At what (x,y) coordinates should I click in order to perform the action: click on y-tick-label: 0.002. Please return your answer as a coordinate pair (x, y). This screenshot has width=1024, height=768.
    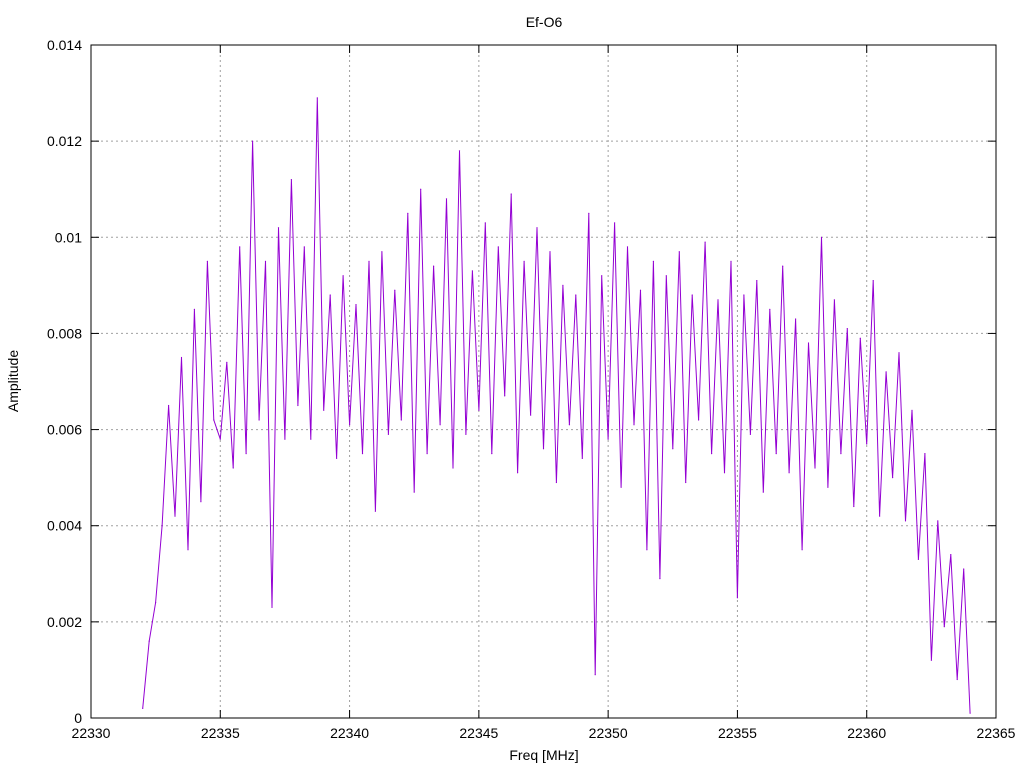
    Looking at the image, I should click on (64, 622).